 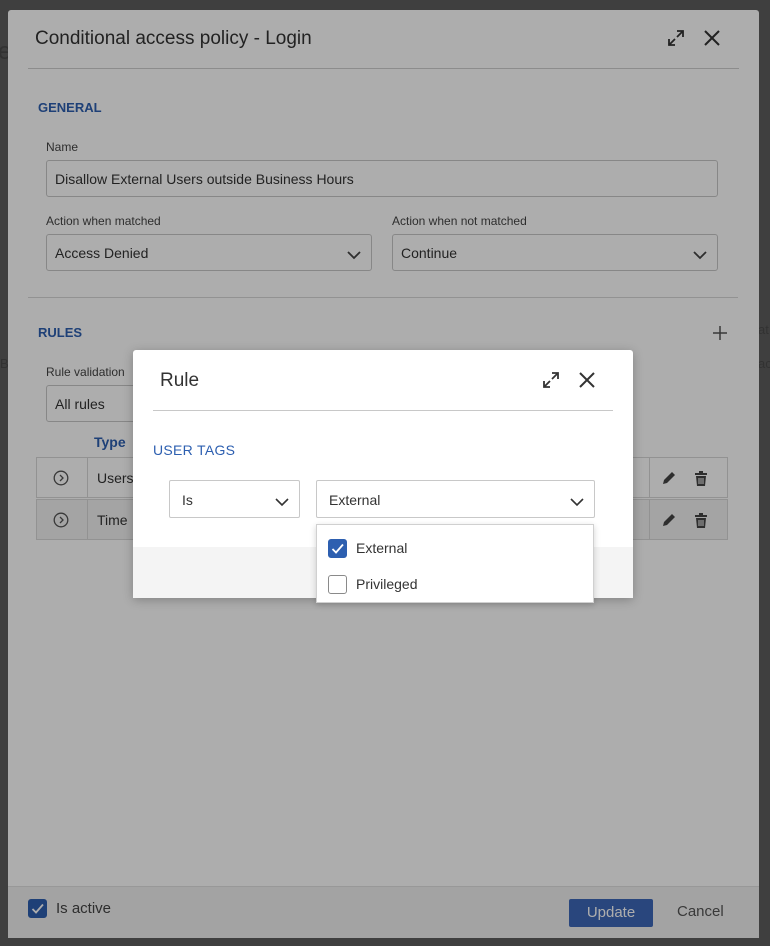 What do you see at coordinates (387, 584) in the screenshot?
I see `option-label: Privileged` at bounding box center [387, 584].